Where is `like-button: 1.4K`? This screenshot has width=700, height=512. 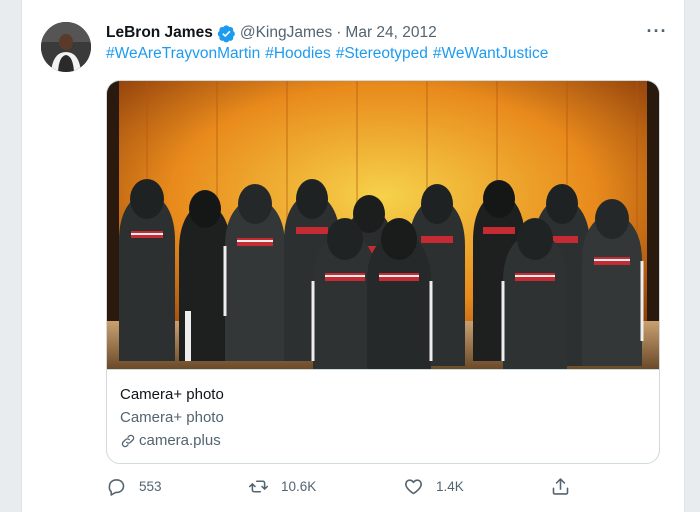 like-button: 1.4K is located at coordinates (433, 486).